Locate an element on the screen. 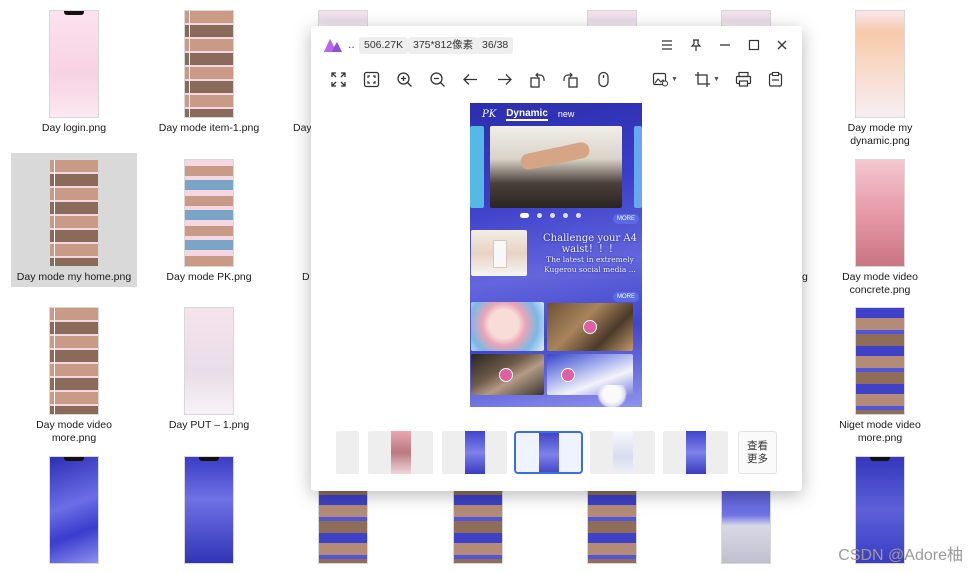 The width and height of the screenshot is (969, 573). fit-window-button is located at coordinates (371, 79).